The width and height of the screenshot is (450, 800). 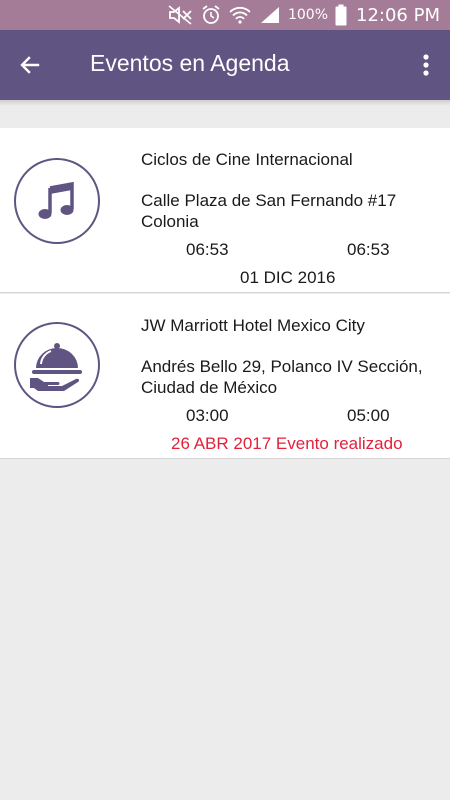 I want to click on event-start-time: 06:53, so click(x=207, y=249).